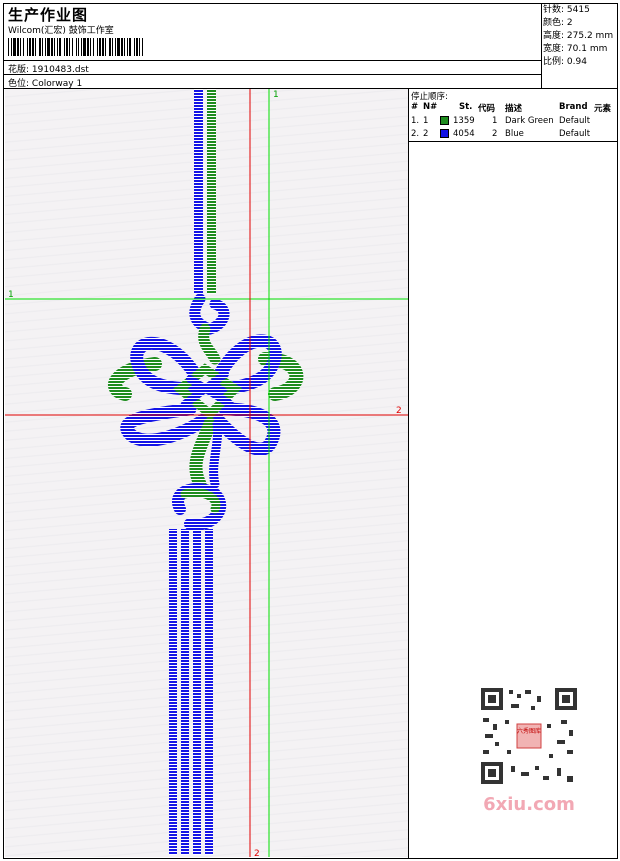  What do you see at coordinates (257, 853) in the screenshot?
I see `guide-label-v2: 2` at bounding box center [257, 853].